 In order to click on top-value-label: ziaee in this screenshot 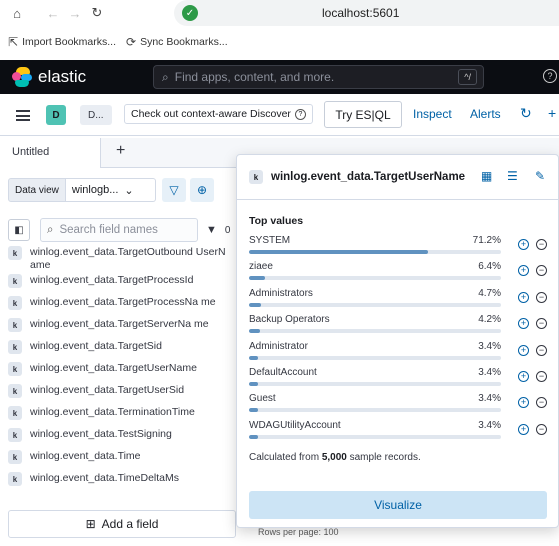, I will do `click(261, 267)`.